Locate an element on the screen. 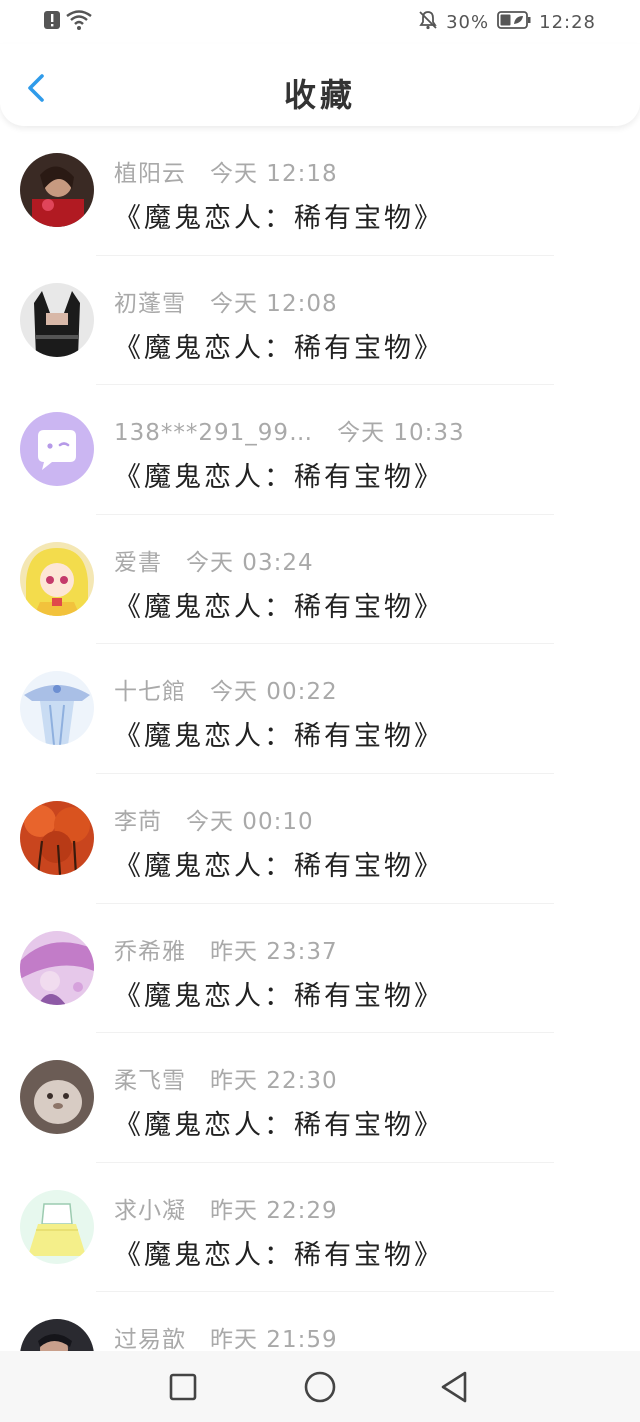  battery-percent: 30% is located at coordinates (468, 22).